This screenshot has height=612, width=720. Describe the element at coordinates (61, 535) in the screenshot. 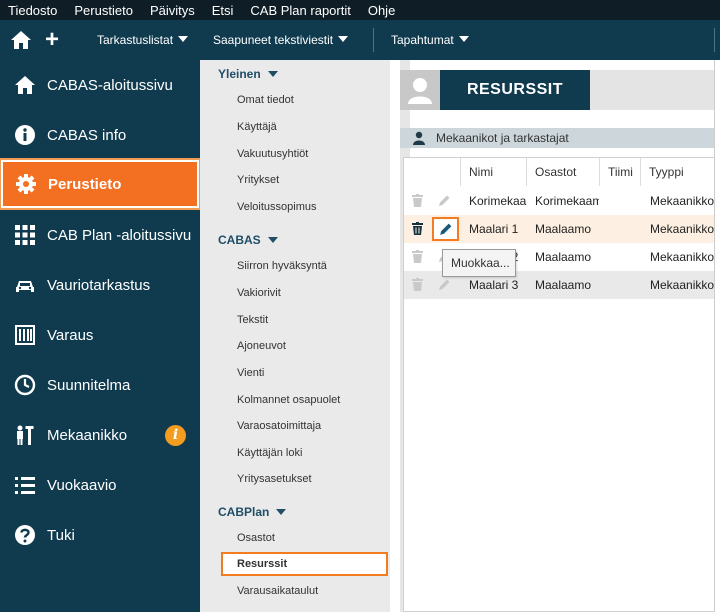

I see `sidebar-item-label: Tuki` at that location.